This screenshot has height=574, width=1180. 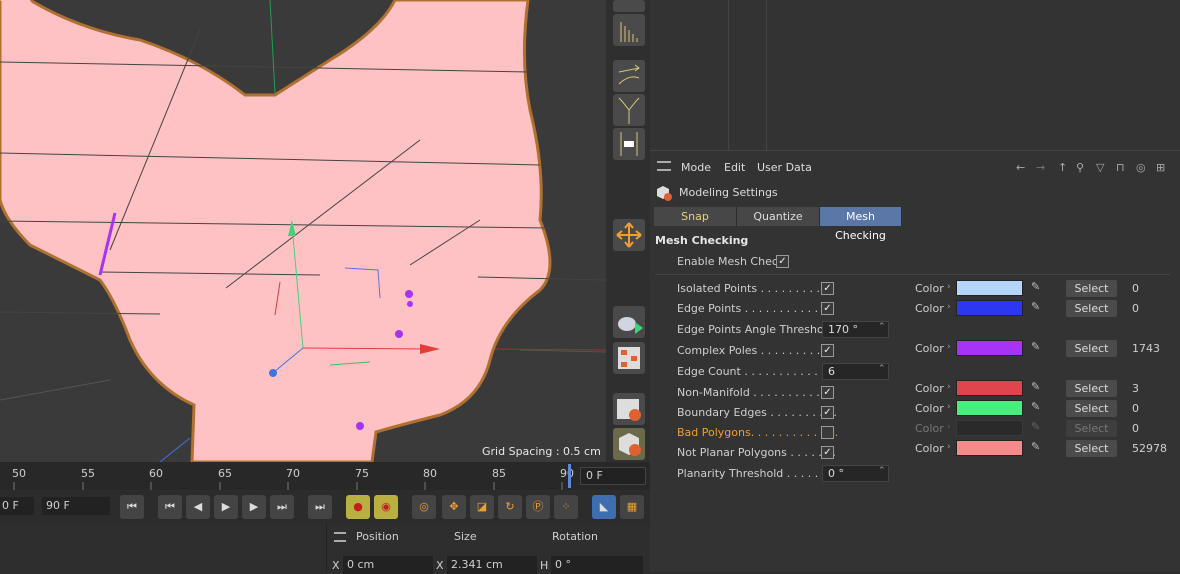 I want to click on isolated-points-checkbox: ✓, so click(x=827, y=288).